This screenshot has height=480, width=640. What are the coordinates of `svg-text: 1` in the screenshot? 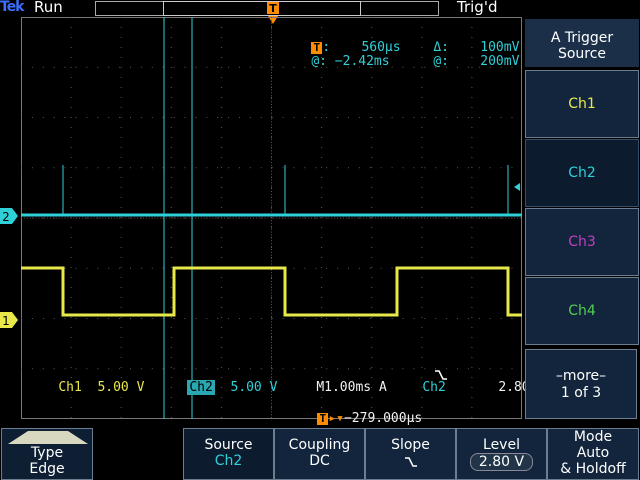 It's located at (6, 321).